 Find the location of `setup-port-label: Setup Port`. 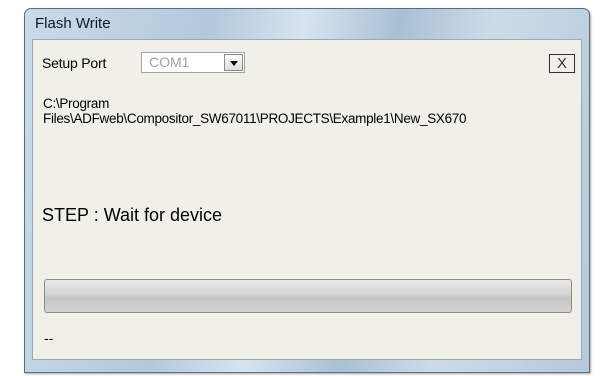

setup-port-label: Setup Port is located at coordinates (74, 63).